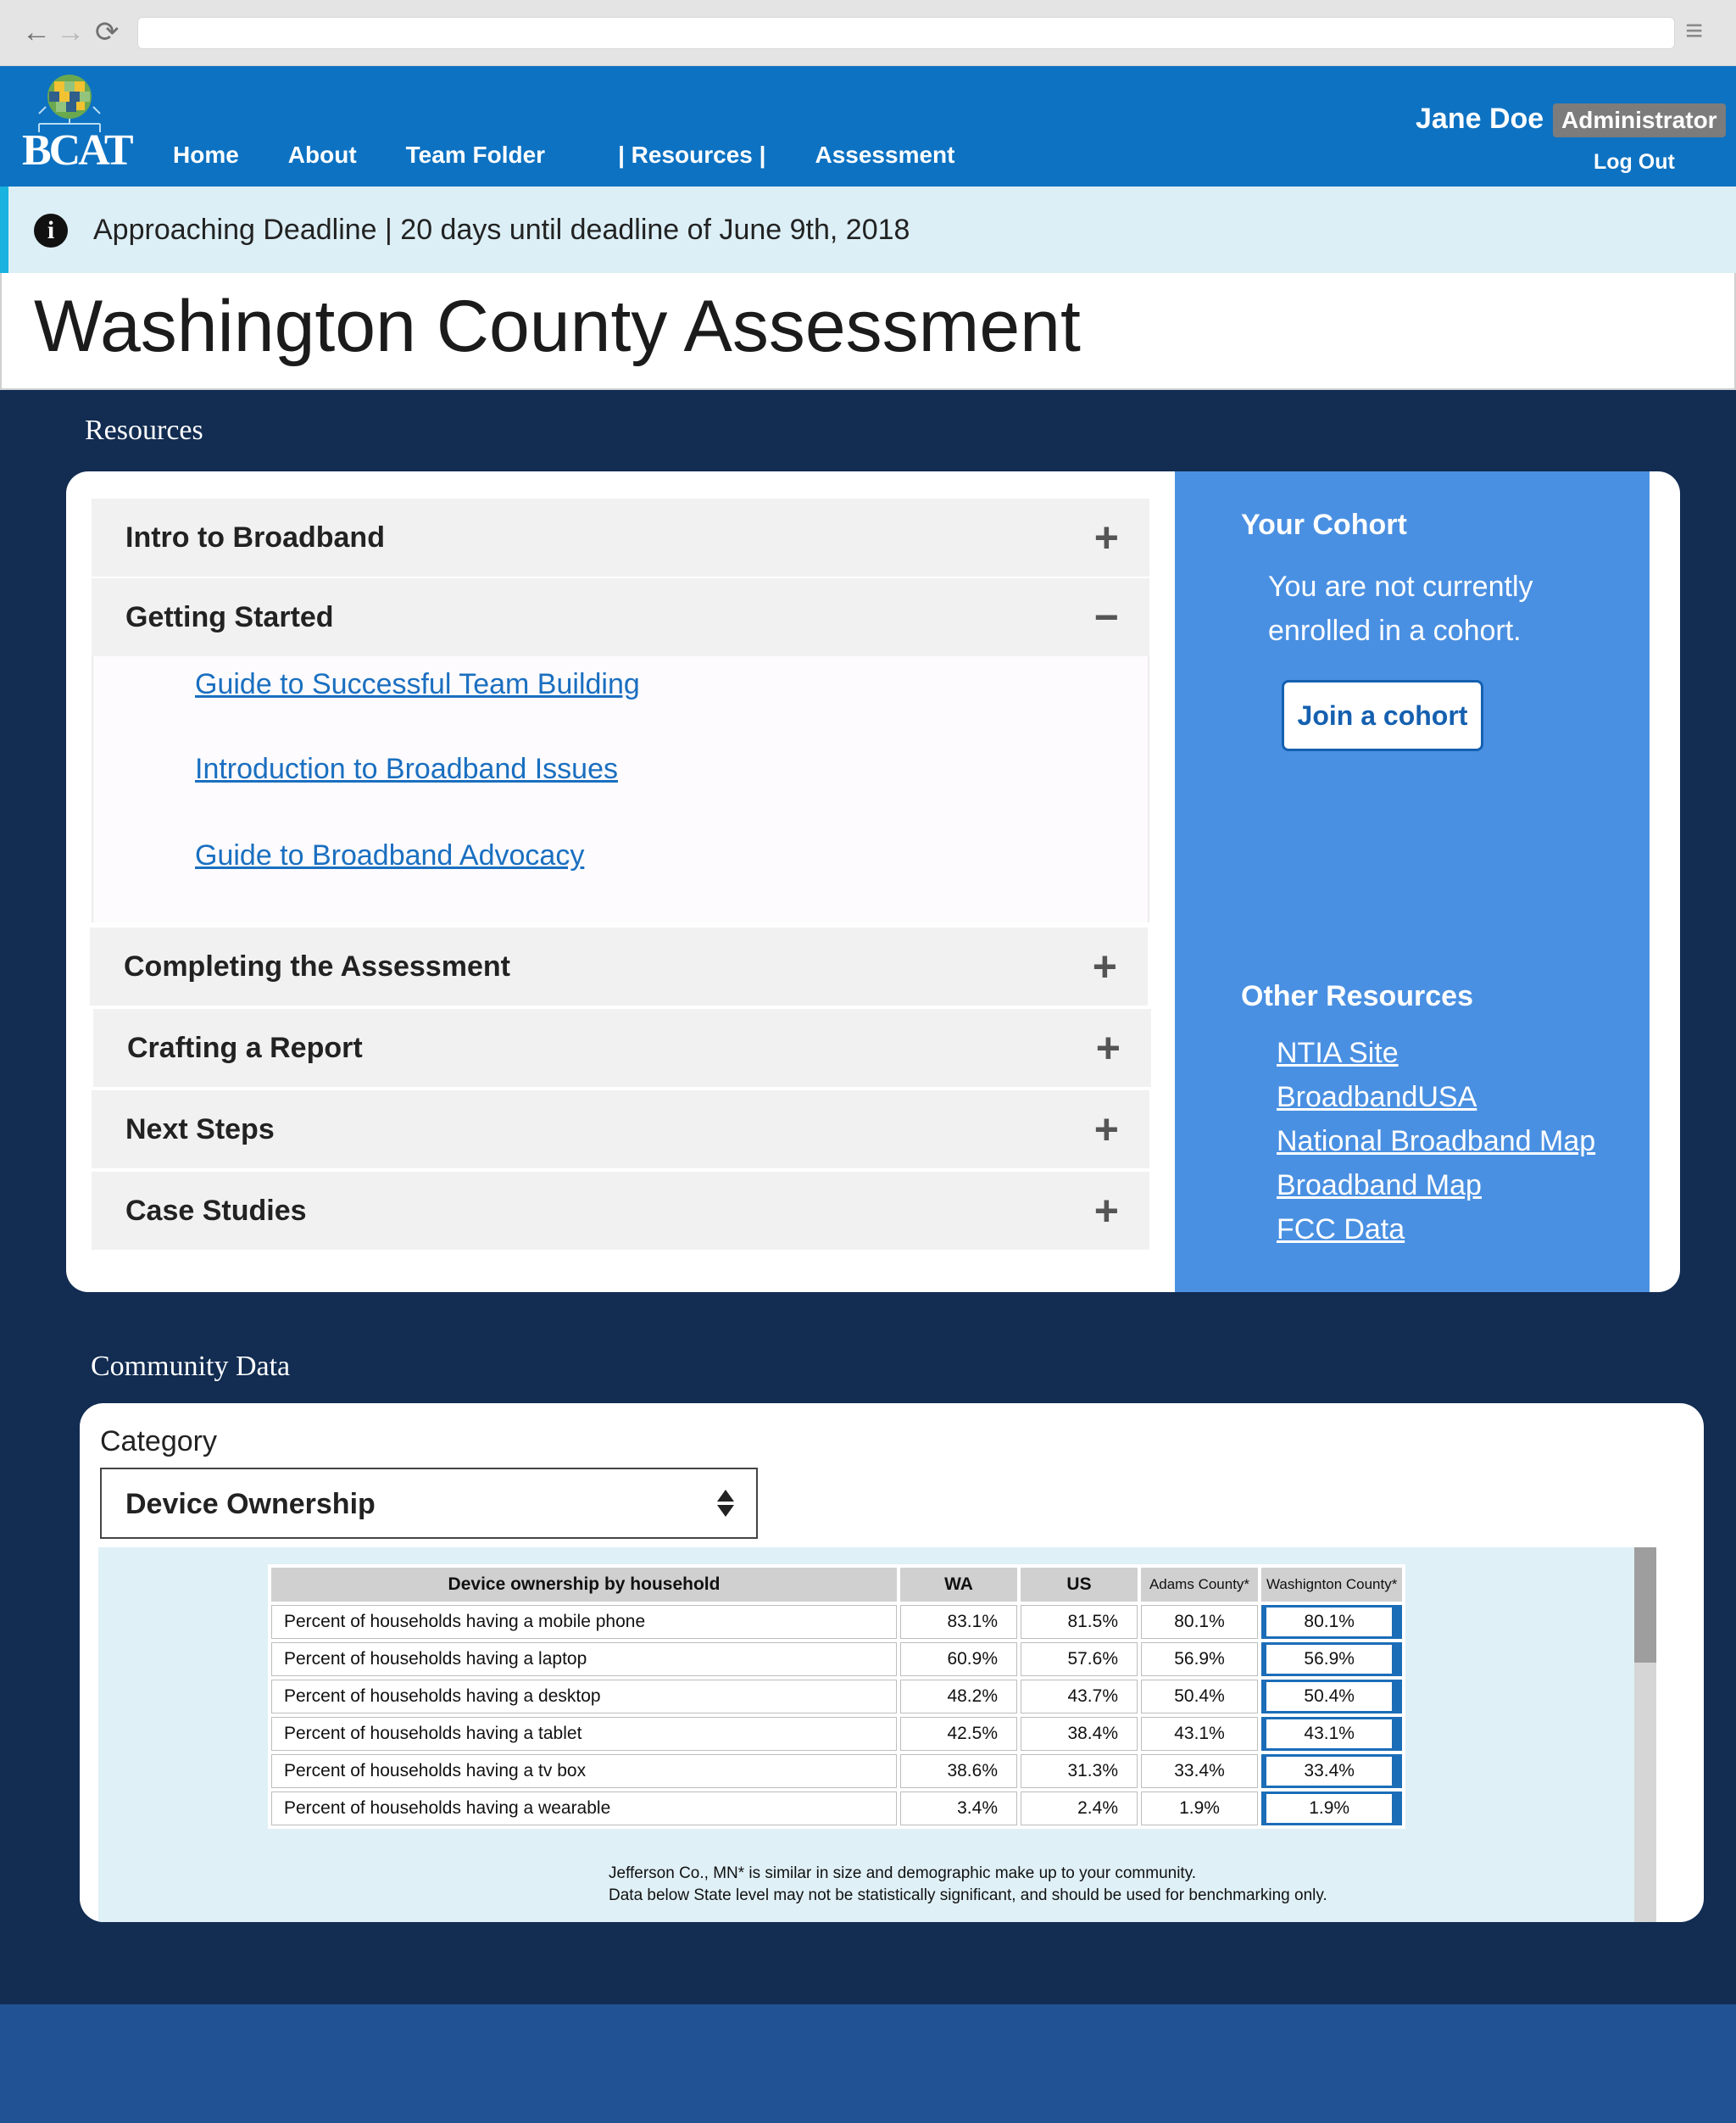  What do you see at coordinates (958, 1734) in the screenshot?
I see `table-cell: 42.5%` at bounding box center [958, 1734].